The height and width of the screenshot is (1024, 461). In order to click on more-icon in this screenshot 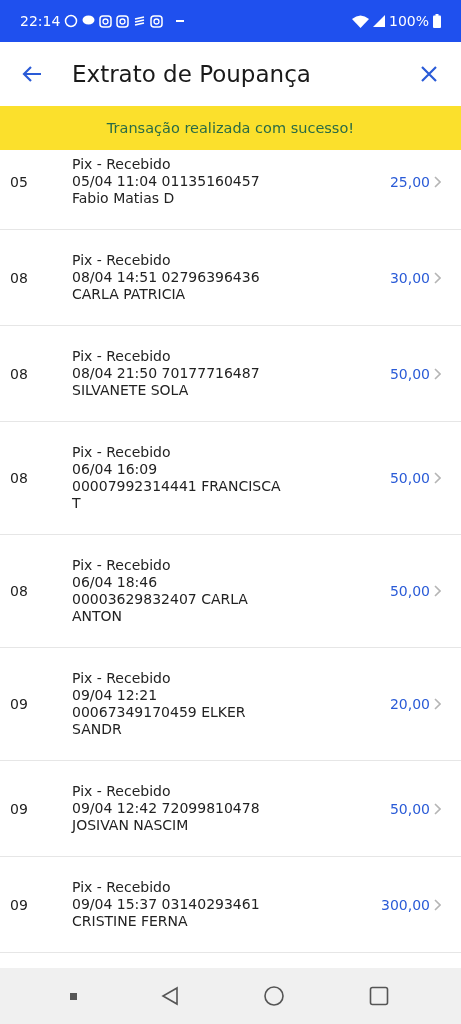, I will do `click(180, 21)`.